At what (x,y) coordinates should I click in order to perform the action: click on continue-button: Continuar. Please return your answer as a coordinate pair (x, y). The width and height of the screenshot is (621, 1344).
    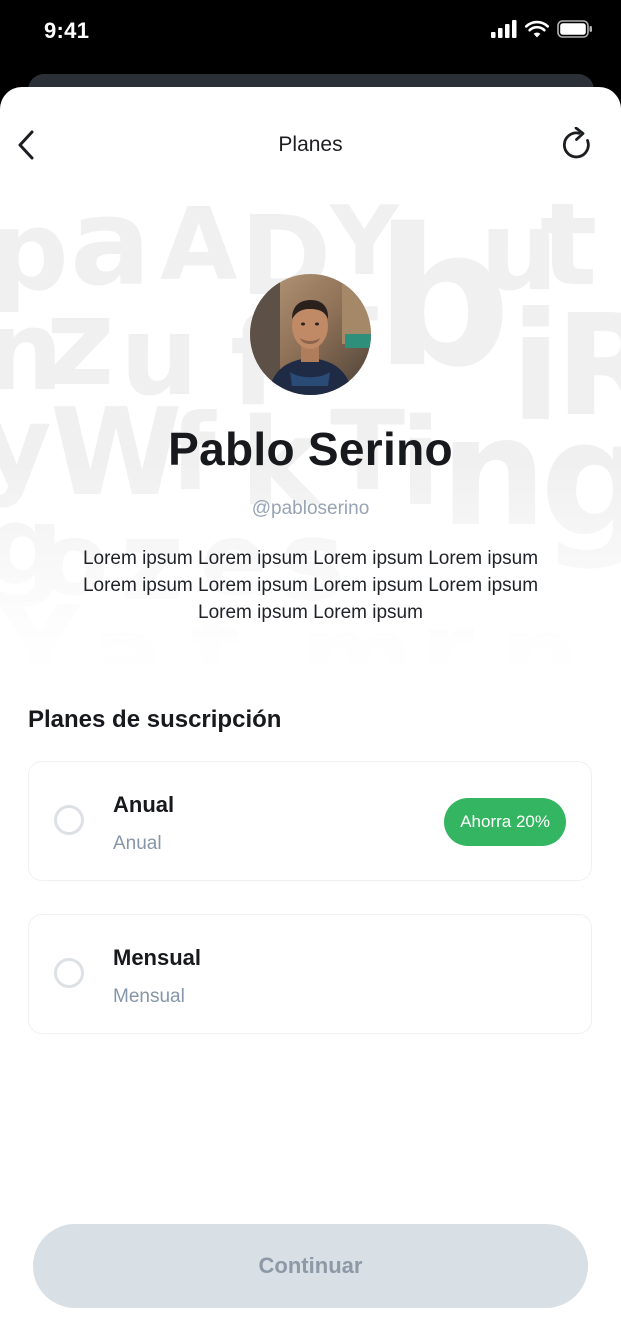
    Looking at the image, I should click on (310, 1266).